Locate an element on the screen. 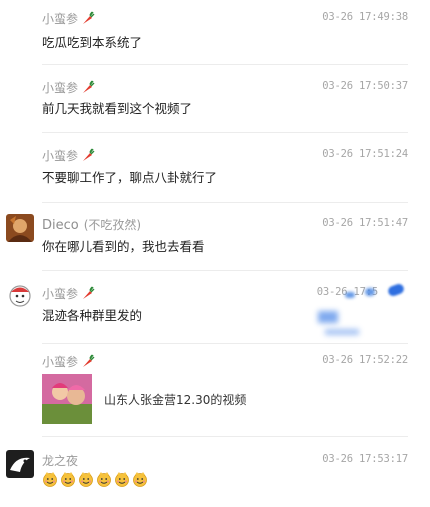 Image resolution: width=430 pixels, height=507 pixels. message-text: 吃瓜吃到本系统了 is located at coordinates (92, 42).